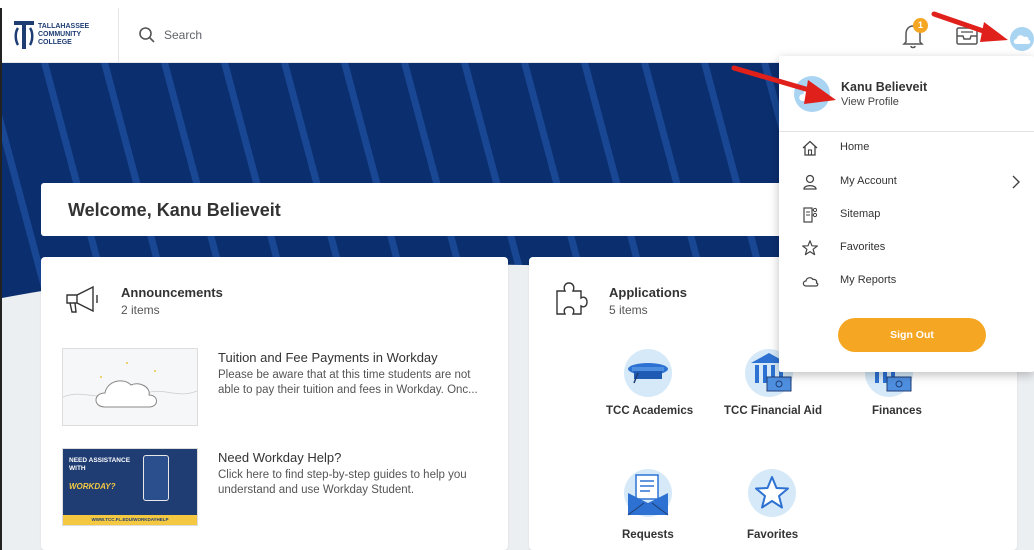 This screenshot has height=550, width=1034. I want to click on logo-text: TALLAHASSEE COMMUNITY COLLEGE, so click(63, 35).